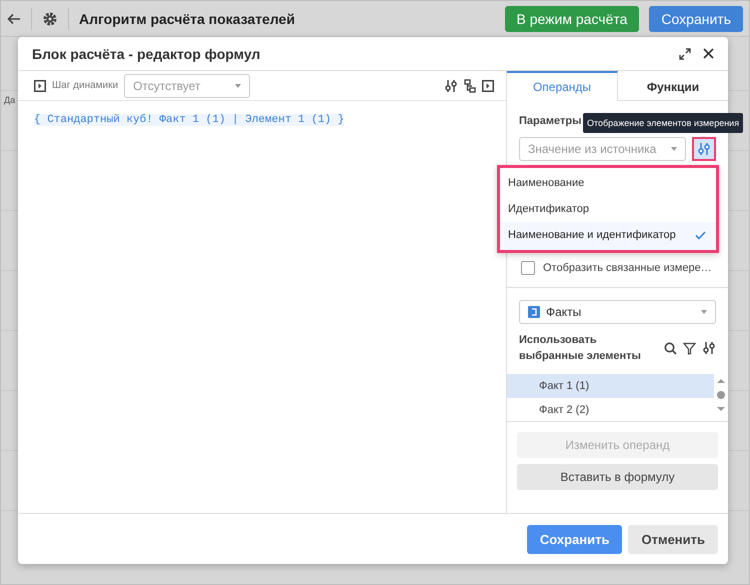 The width and height of the screenshot is (750, 585). Describe the element at coordinates (617, 477) in the screenshot. I see `operand-button: Вставить в формулу` at that location.